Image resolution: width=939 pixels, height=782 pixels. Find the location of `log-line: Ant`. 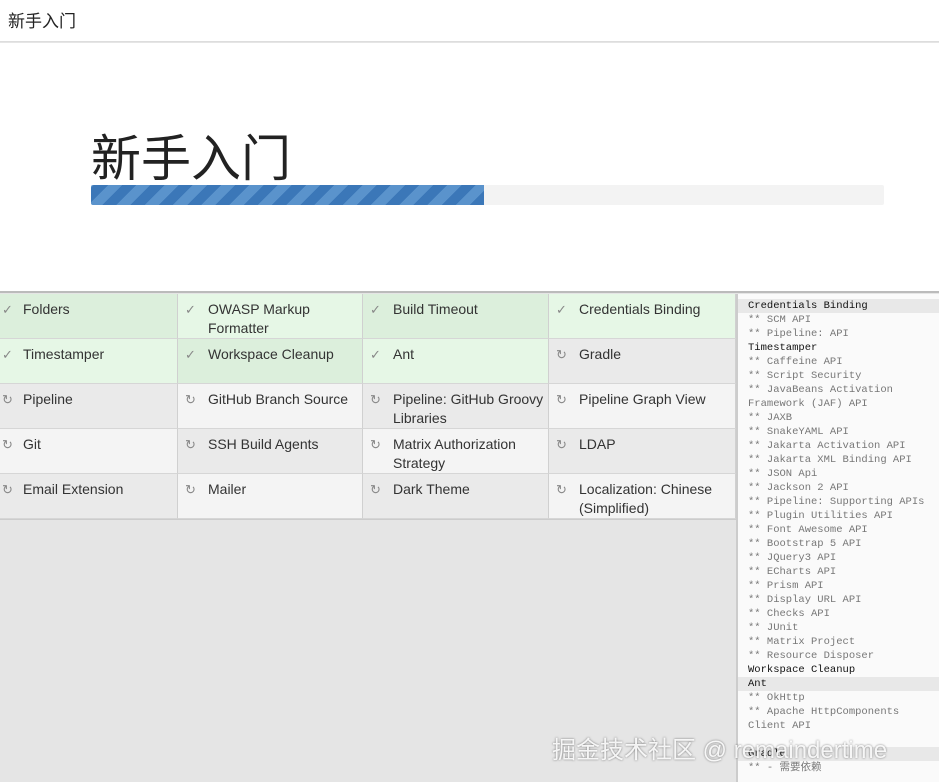

log-line: Ant is located at coordinates (838, 684).